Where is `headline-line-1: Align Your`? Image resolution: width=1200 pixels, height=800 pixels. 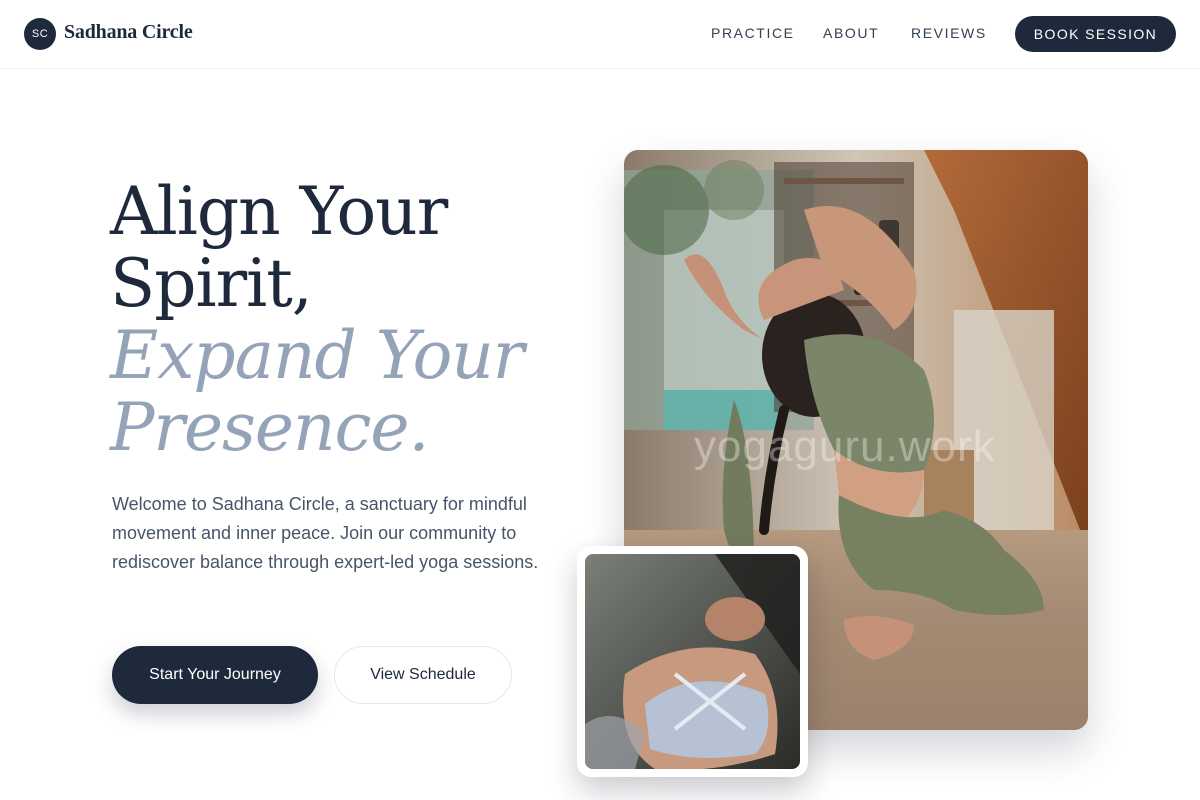 headline-line-1: Align Your is located at coordinates (279, 211).